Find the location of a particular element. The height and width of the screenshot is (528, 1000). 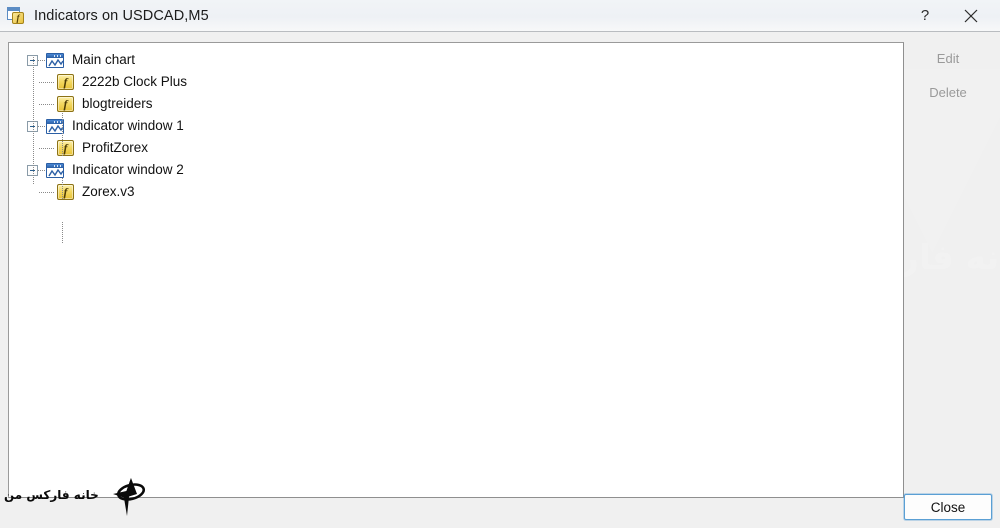

close-button: Close is located at coordinates (948, 507).